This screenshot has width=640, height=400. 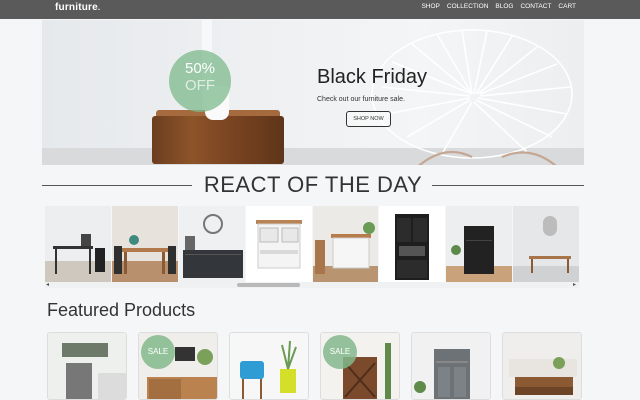 What do you see at coordinates (508, 185) in the screenshot?
I see `heading-divider-right` at bounding box center [508, 185].